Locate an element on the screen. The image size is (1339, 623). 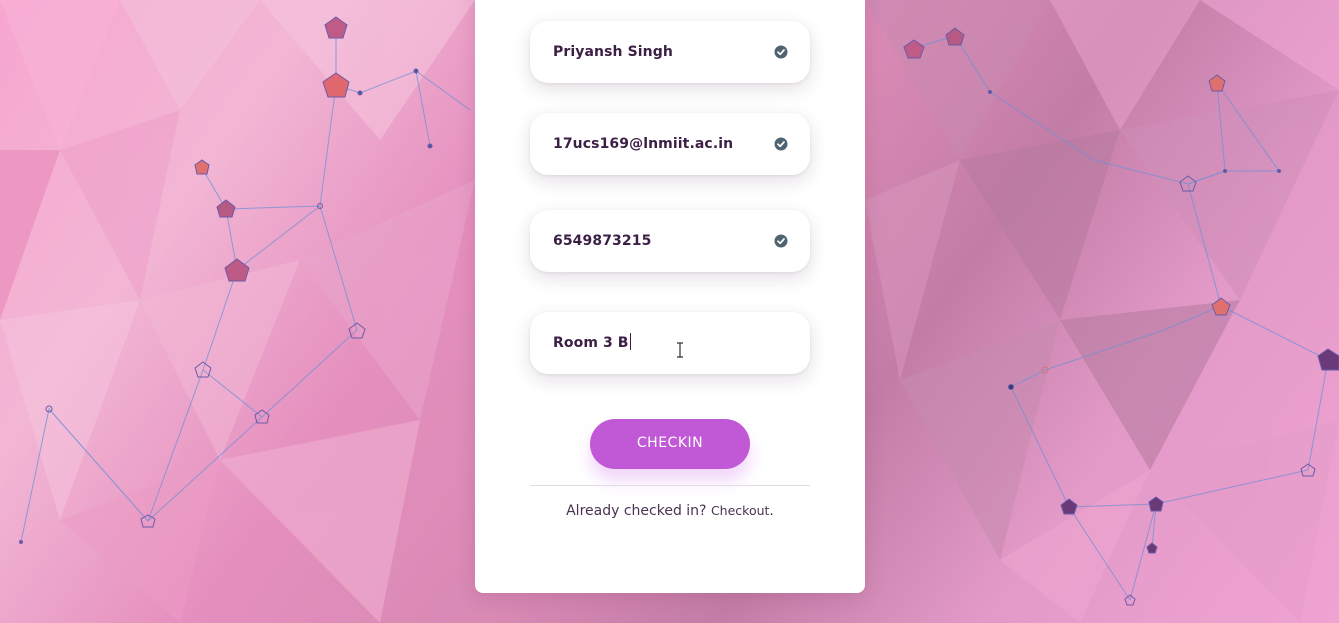
footer-text: Already checked in? Checkout. is located at coordinates (670, 511).